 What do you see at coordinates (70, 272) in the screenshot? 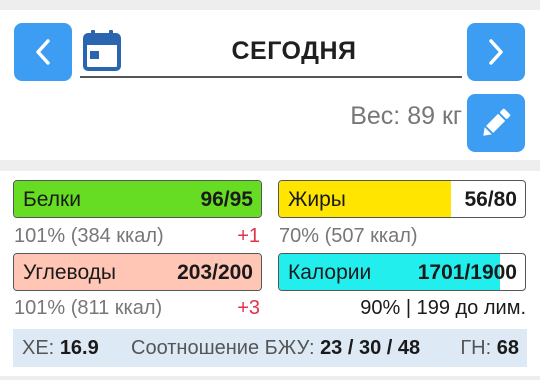
I see `carbs-label: Углеводы` at bounding box center [70, 272].